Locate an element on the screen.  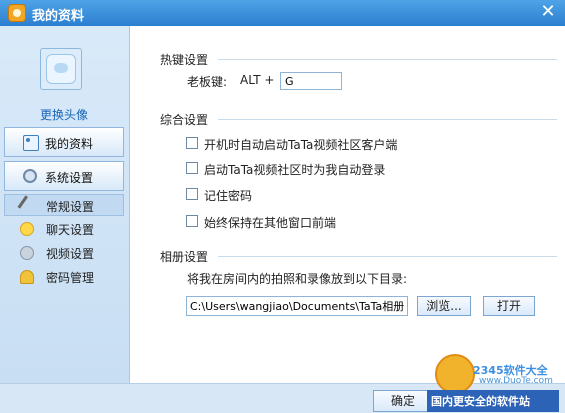
option-label: 始终保持在其他窗口前端 is located at coordinates (270, 223).